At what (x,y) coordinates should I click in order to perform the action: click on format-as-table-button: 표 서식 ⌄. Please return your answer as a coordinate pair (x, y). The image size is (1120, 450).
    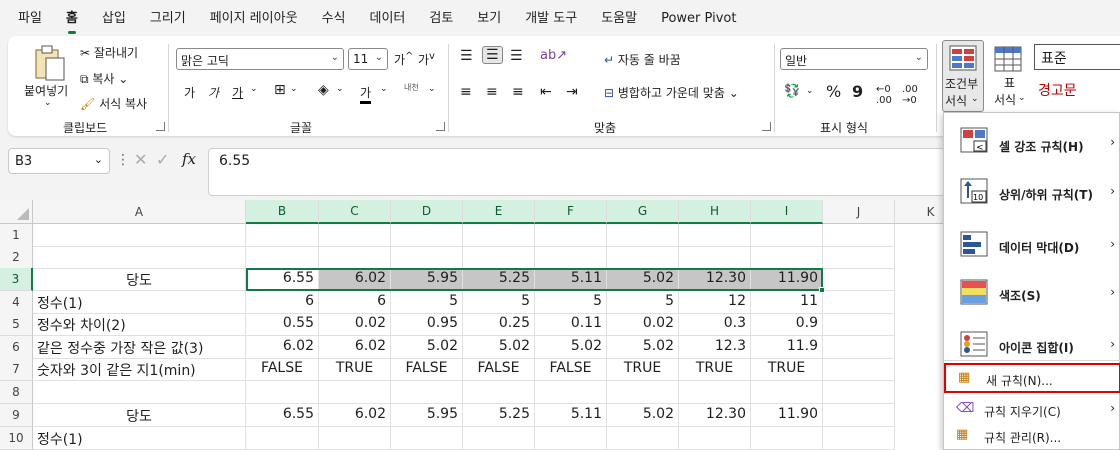
    Looking at the image, I should click on (1008, 76).